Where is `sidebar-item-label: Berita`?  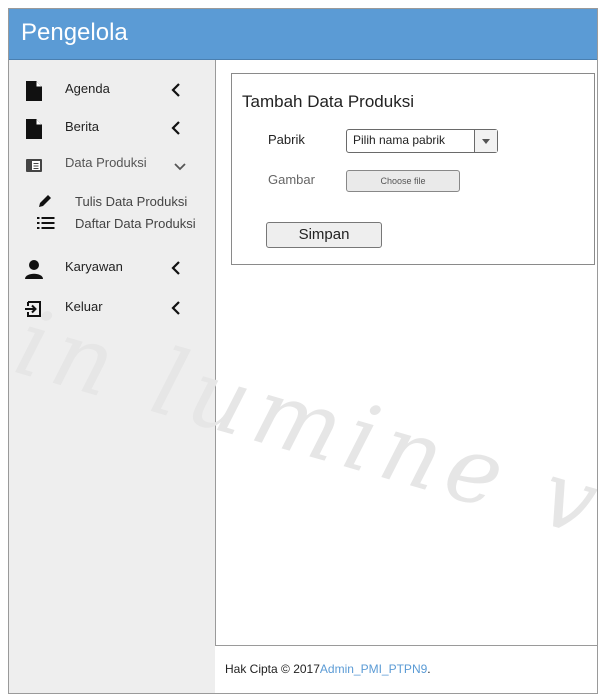 sidebar-item-label: Berita is located at coordinates (82, 126).